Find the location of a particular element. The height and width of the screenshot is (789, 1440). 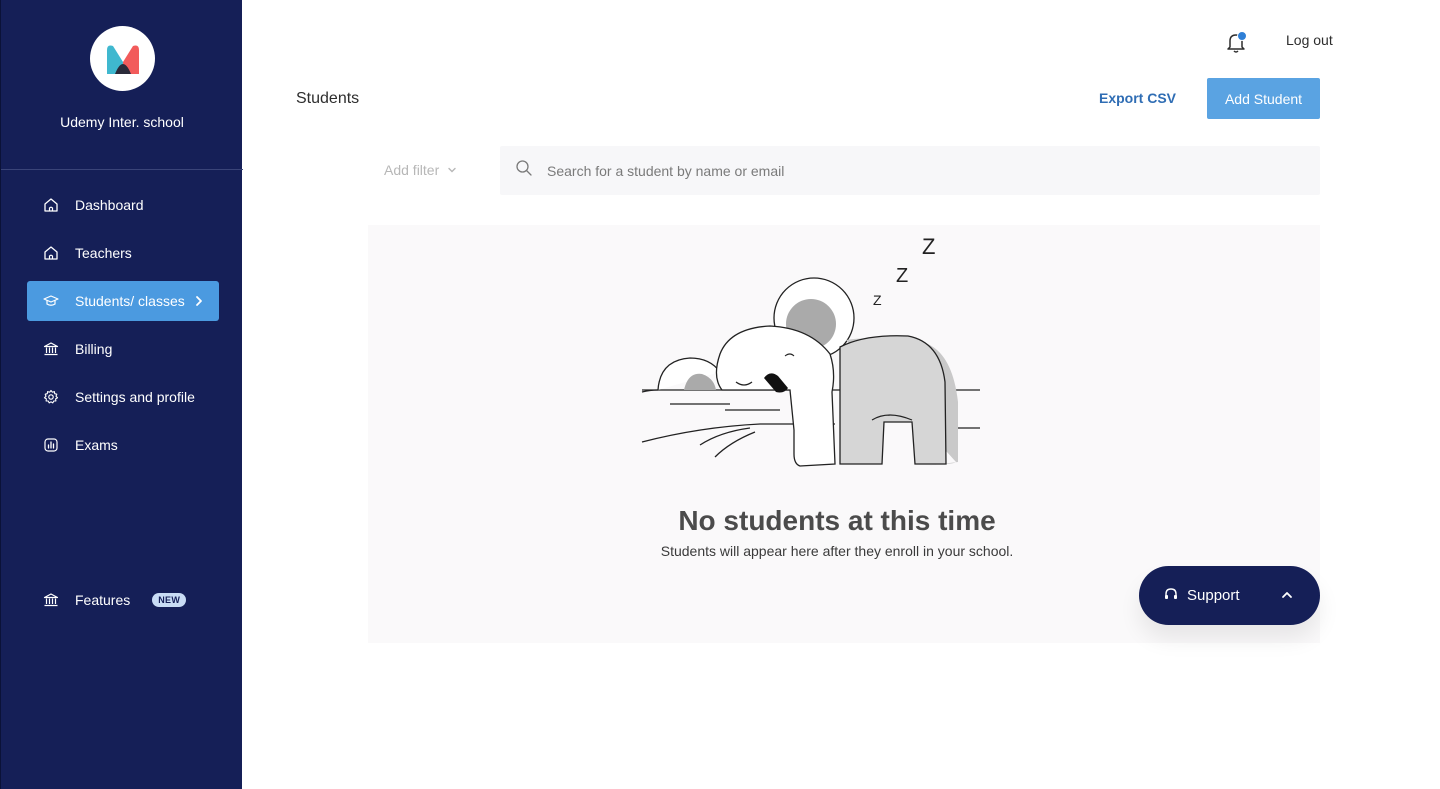

sidebar-item-students-classes: Students/ classes is located at coordinates (123, 301).